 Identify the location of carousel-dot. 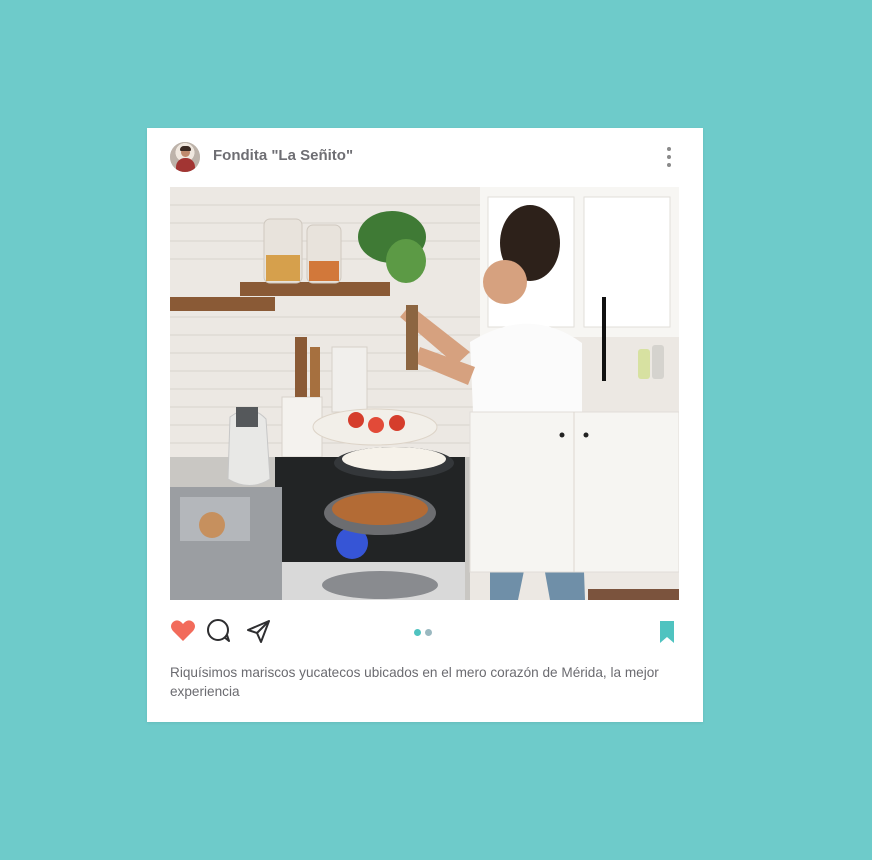
(428, 632).